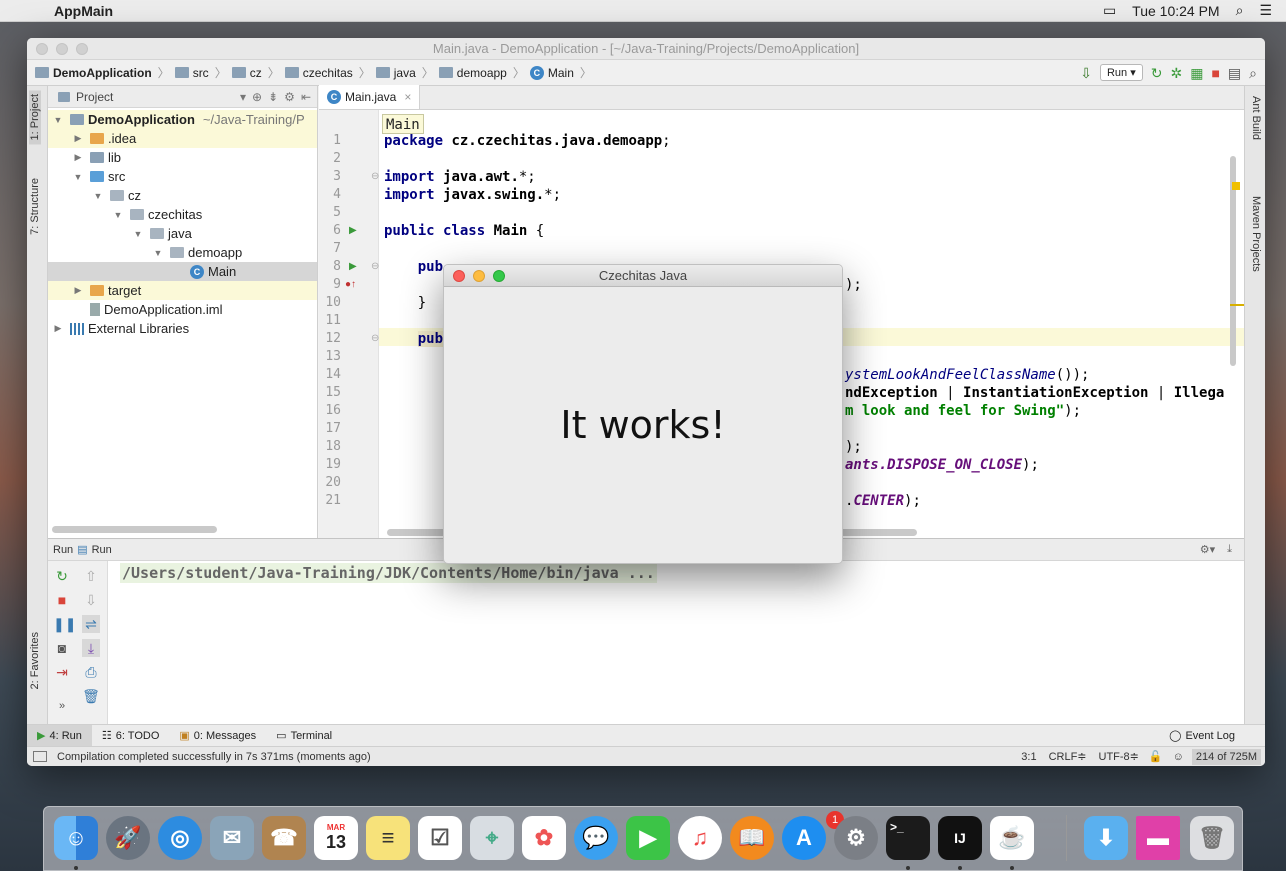 The image size is (1286, 871). Describe the element at coordinates (1158, 838) in the screenshot. I see `screenshot-stack-icon: ▬` at that location.